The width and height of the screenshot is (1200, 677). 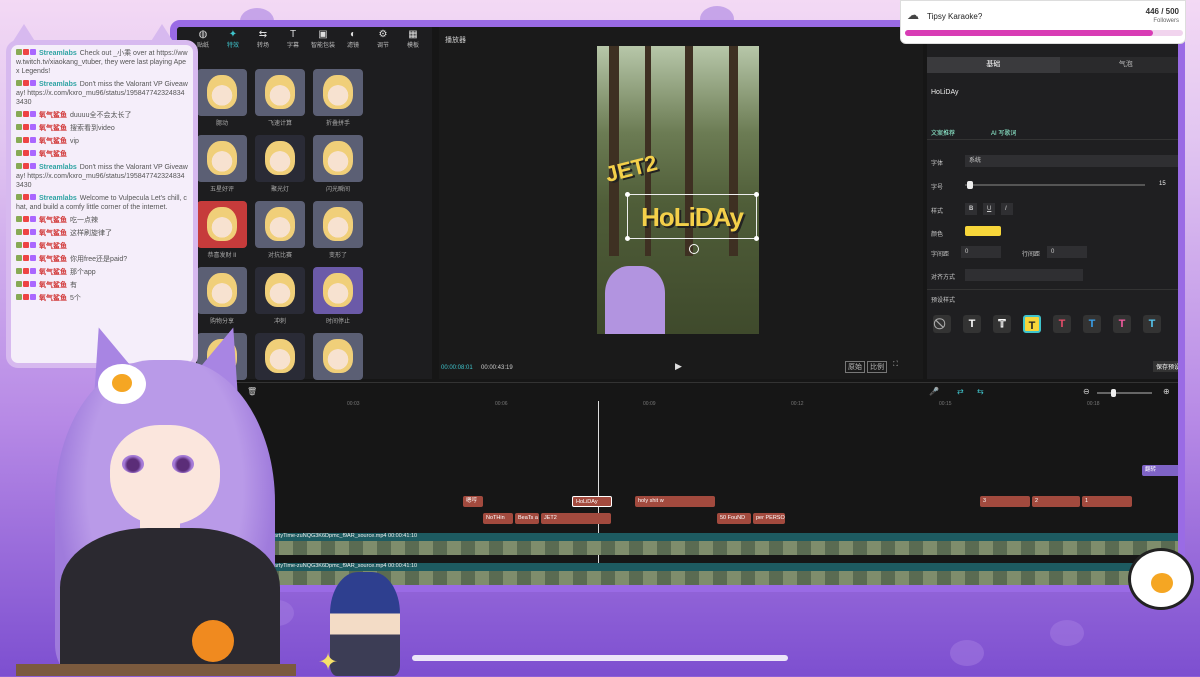 I want to click on size-value: 15, so click(x=1162, y=184).